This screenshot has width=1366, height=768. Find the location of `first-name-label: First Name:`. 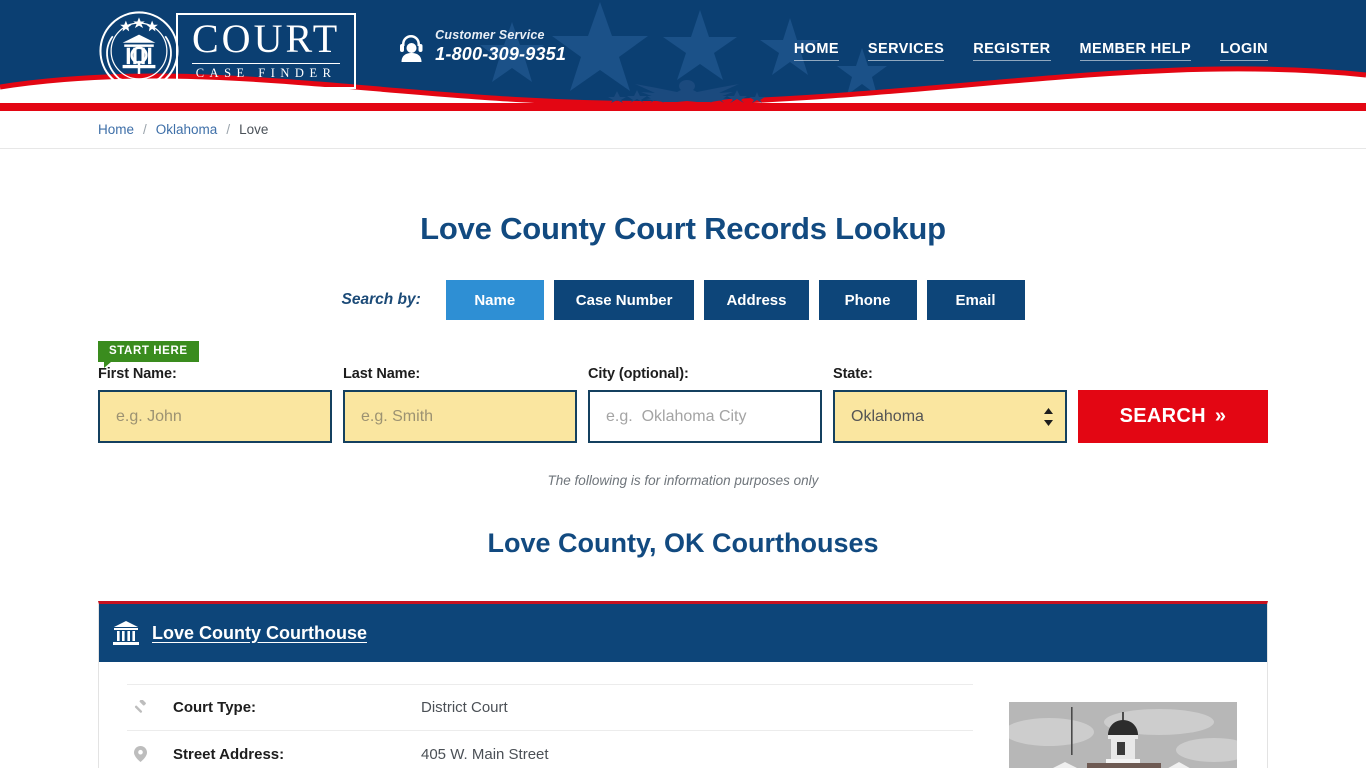

first-name-label: First Name: is located at coordinates (137, 374).